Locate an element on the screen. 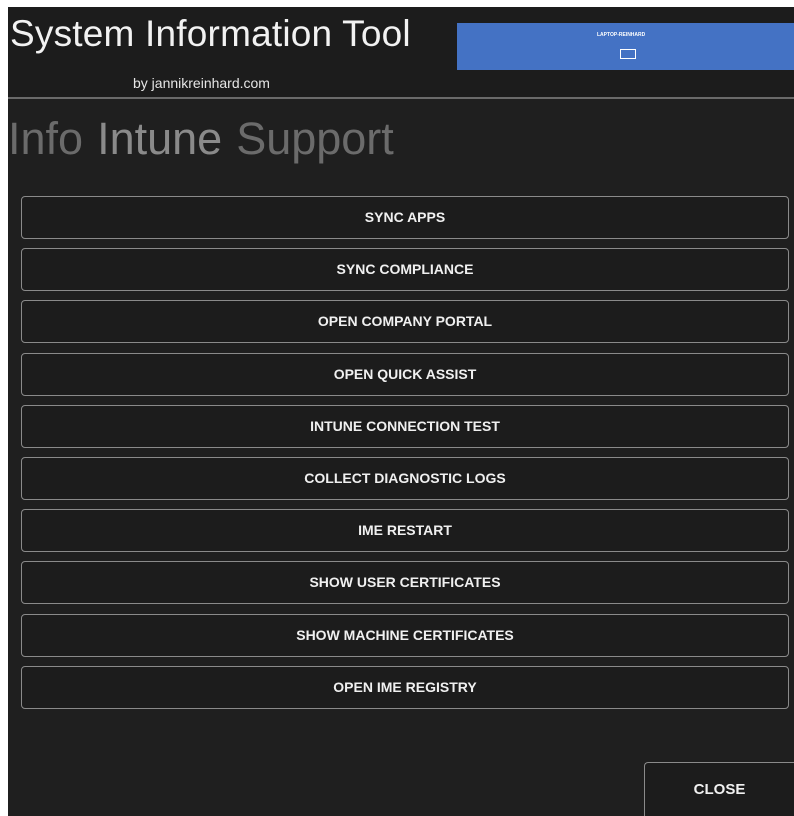  close-button: CLOSE is located at coordinates (719, 789).